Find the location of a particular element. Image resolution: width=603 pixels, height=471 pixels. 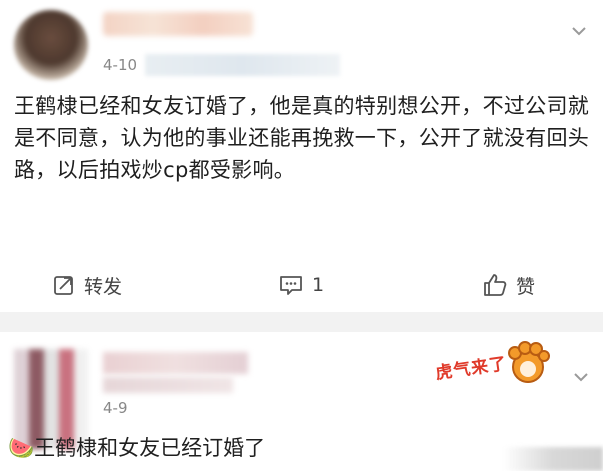

user-badge-blurred is located at coordinates (168, 385).